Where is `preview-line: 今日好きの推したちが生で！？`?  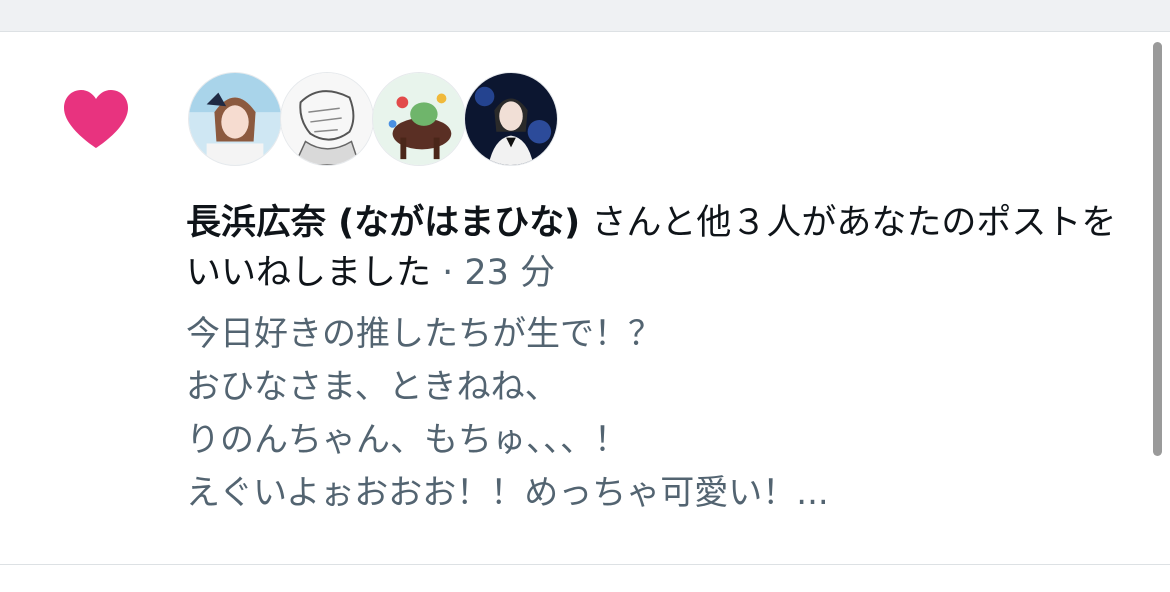 preview-line: 今日好きの推したちが生で！？ is located at coordinates (424, 334).